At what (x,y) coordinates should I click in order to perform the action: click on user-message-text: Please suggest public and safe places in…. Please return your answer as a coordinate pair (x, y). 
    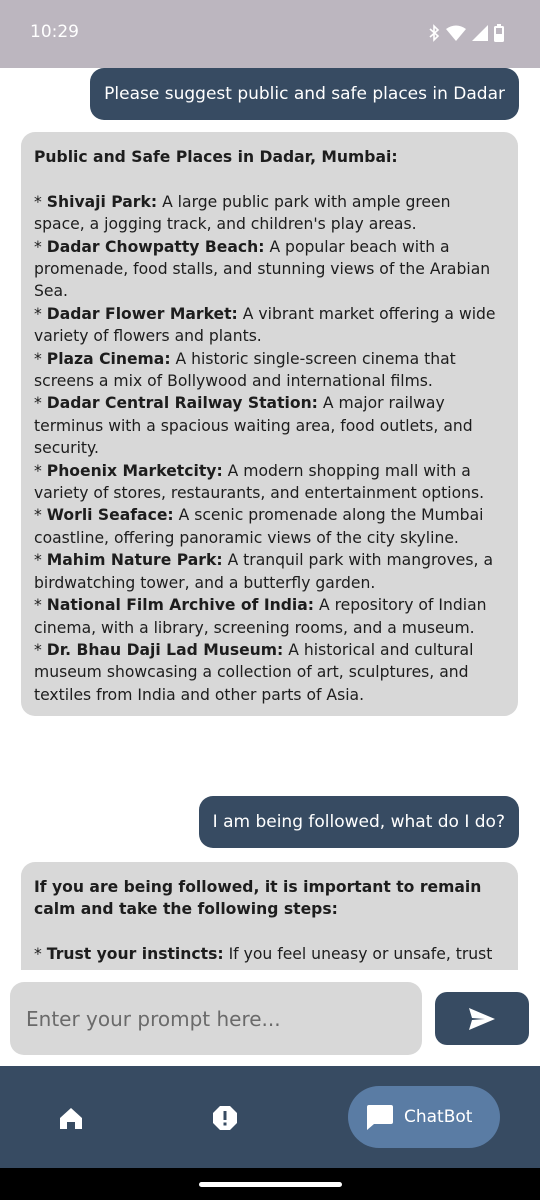
    Looking at the image, I should click on (304, 94).